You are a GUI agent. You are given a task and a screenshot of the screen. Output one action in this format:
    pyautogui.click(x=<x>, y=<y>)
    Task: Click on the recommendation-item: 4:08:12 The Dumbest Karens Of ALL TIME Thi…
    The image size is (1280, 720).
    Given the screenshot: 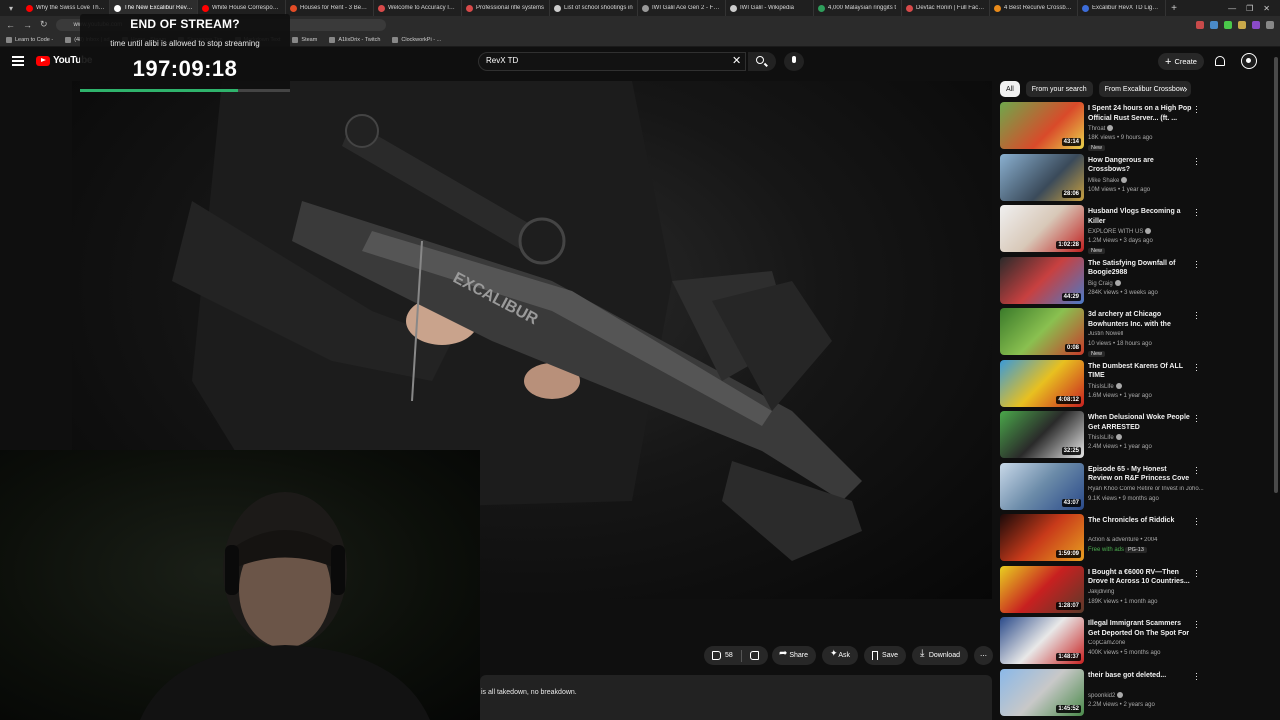 What is the action you would take?
    pyautogui.click(x=1105, y=384)
    